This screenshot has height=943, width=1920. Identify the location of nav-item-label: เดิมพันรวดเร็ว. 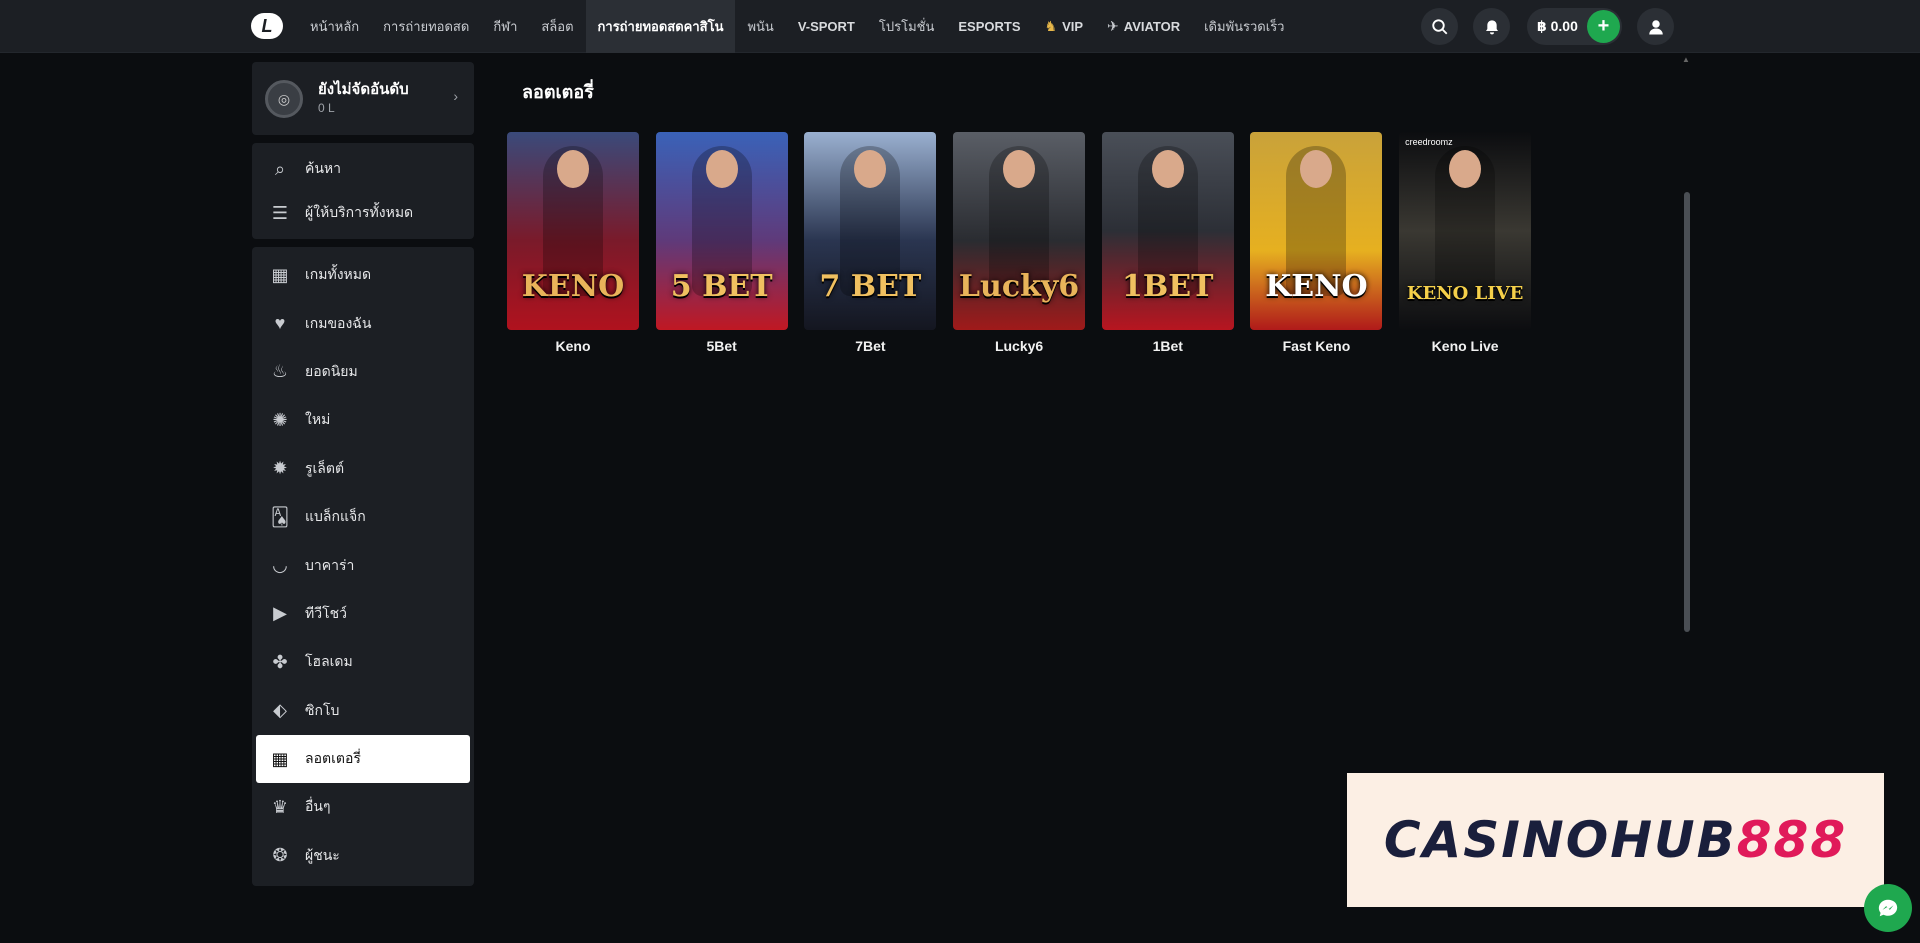
(1244, 26).